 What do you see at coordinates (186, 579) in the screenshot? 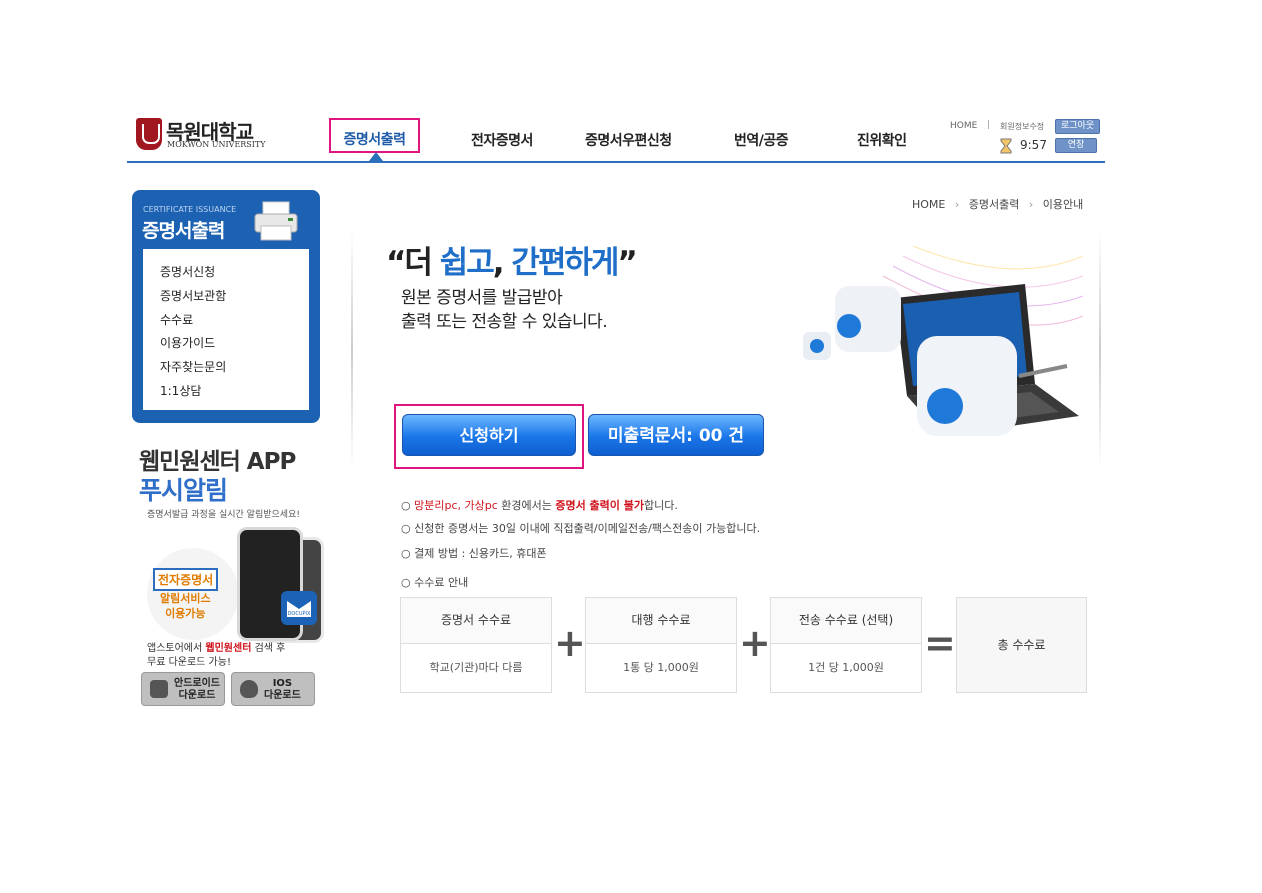
I see `app-badge-e-cert: 전자증명서` at bounding box center [186, 579].